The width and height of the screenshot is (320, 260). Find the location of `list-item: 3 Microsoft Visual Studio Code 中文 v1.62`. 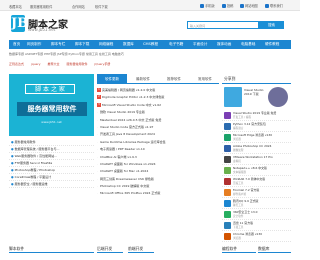

list-item: 3 Microsoft Visual Studio Code 中文 v1.62 is located at coordinates (158, 105).